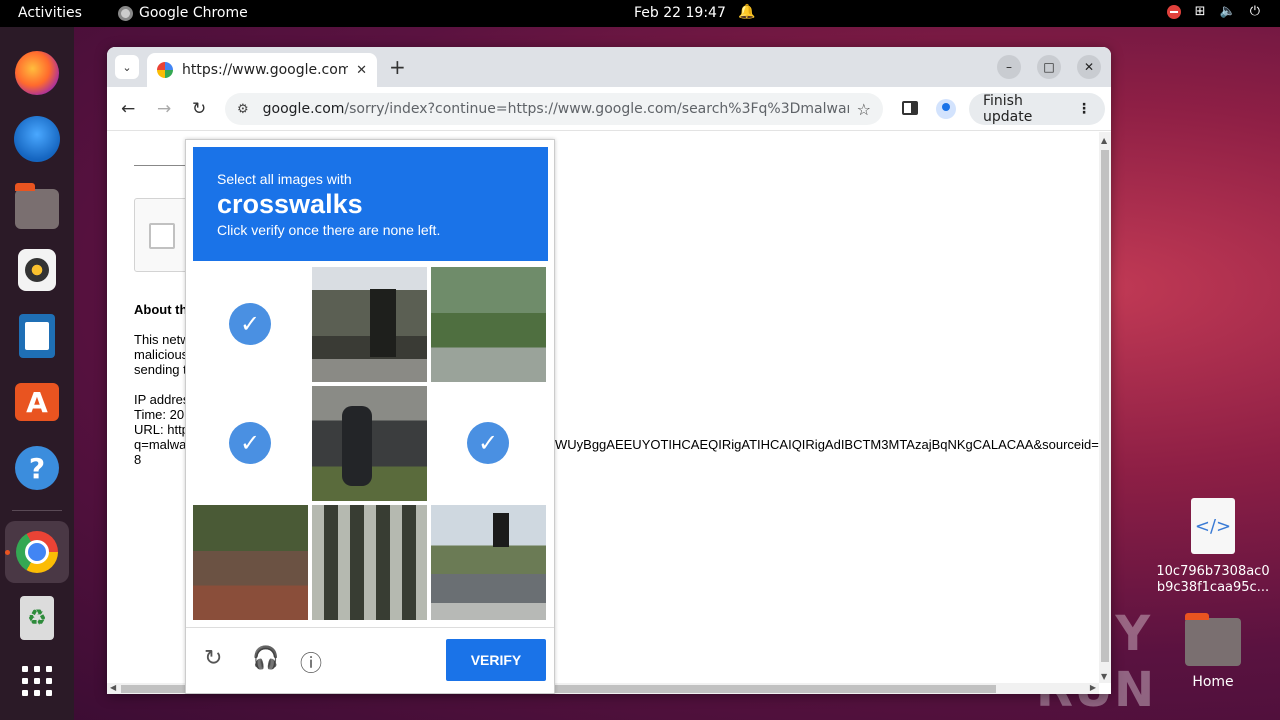 This screenshot has width=1280, height=720. I want to click on challenge-tile-1: ✓, so click(250, 324).